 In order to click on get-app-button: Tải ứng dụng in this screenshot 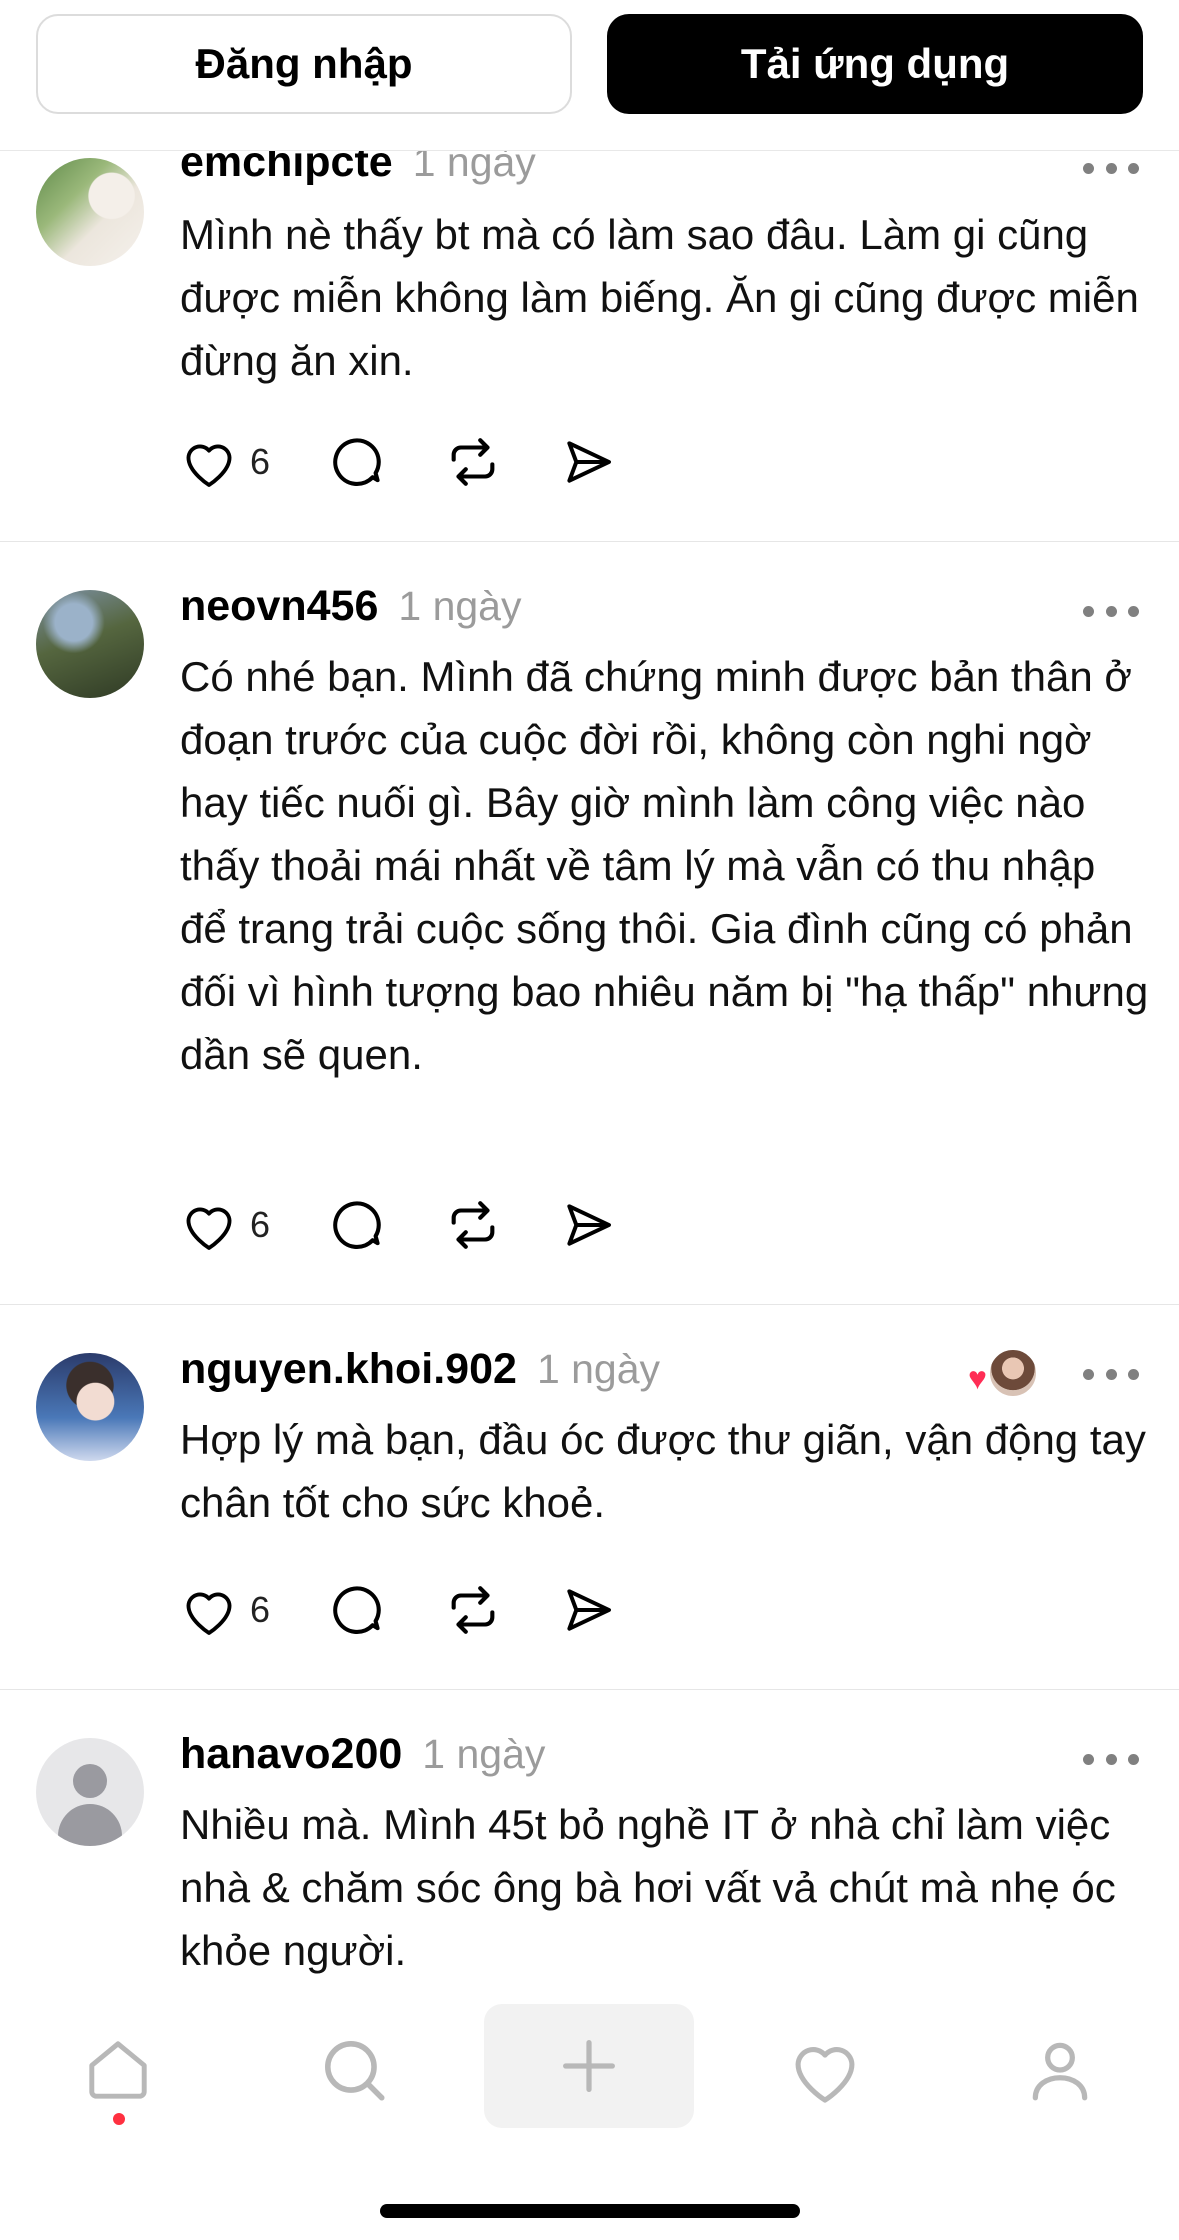, I will do `click(875, 64)`.